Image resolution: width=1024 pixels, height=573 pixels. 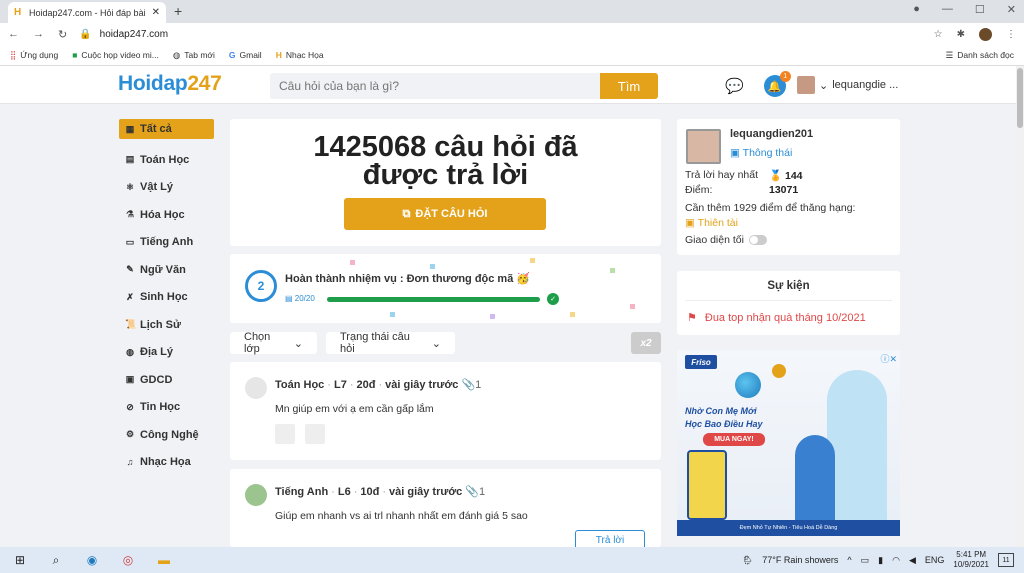 I want to click on back-icon: ←, so click(x=13, y=34).